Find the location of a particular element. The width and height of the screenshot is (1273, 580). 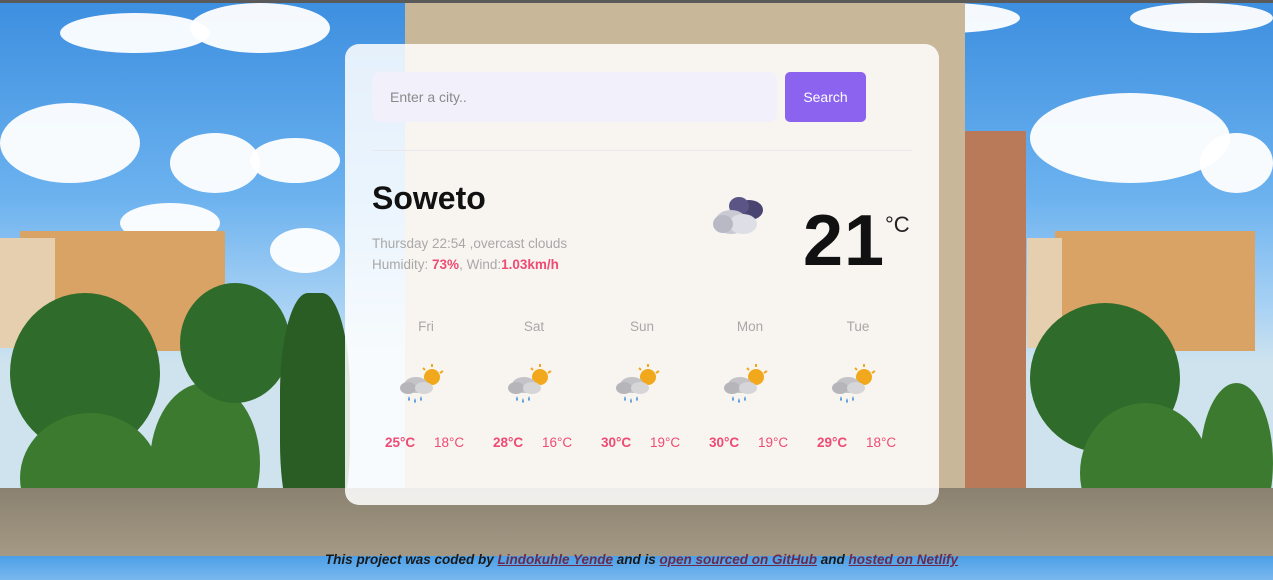

search-button: Search is located at coordinates (825, 97).